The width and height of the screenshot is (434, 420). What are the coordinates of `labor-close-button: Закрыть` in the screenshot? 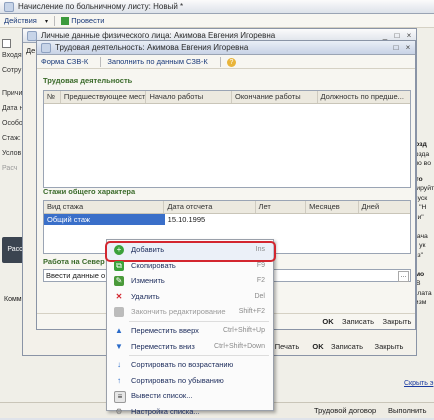 It's located at (397, 322).